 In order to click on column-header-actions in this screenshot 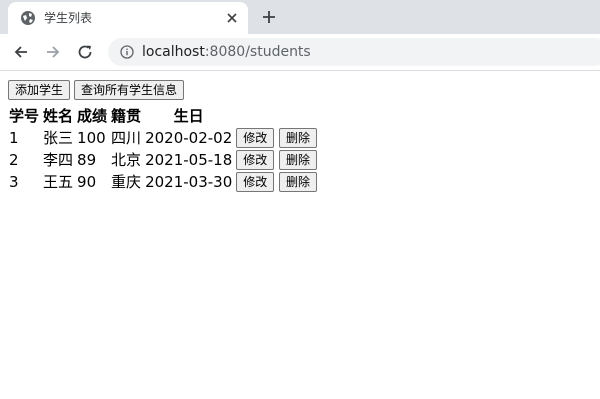, I will do `click(276, 116)`.